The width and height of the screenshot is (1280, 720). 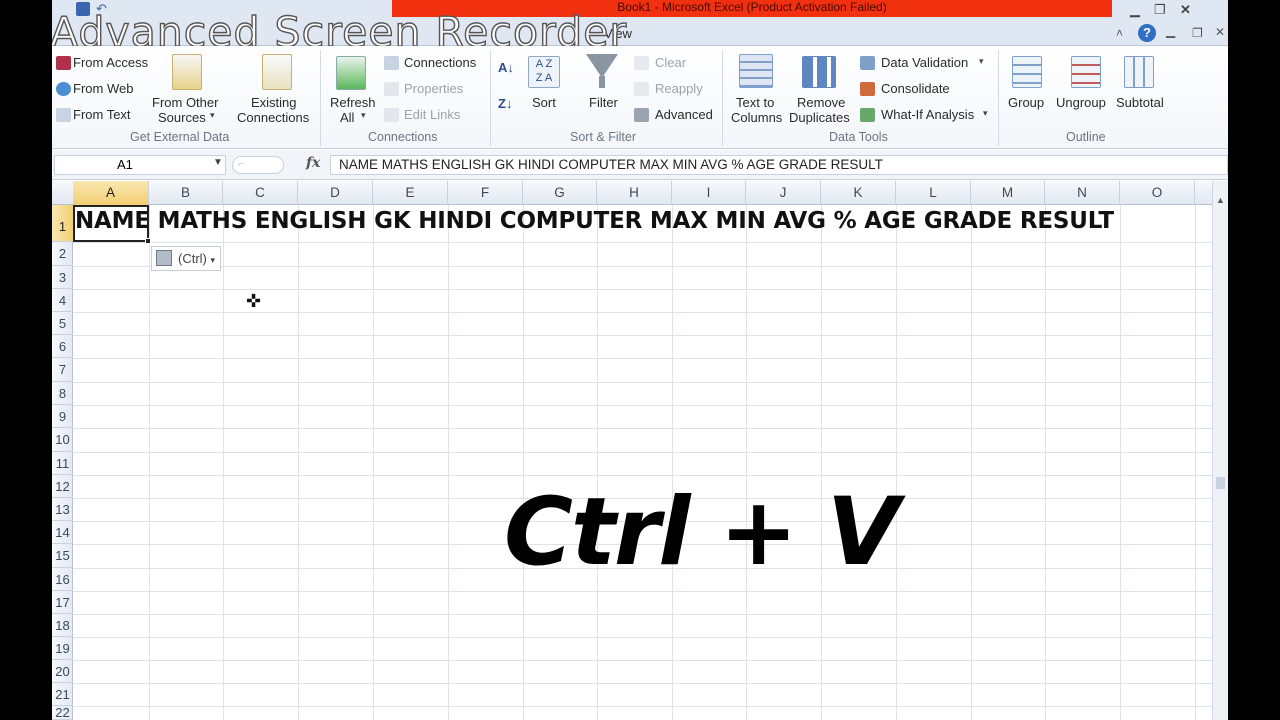 What do you see at coordinates (353, 102) in the screenshot?
I see `refresh-all-label1: Refresh` at bounding box center [353, 102].